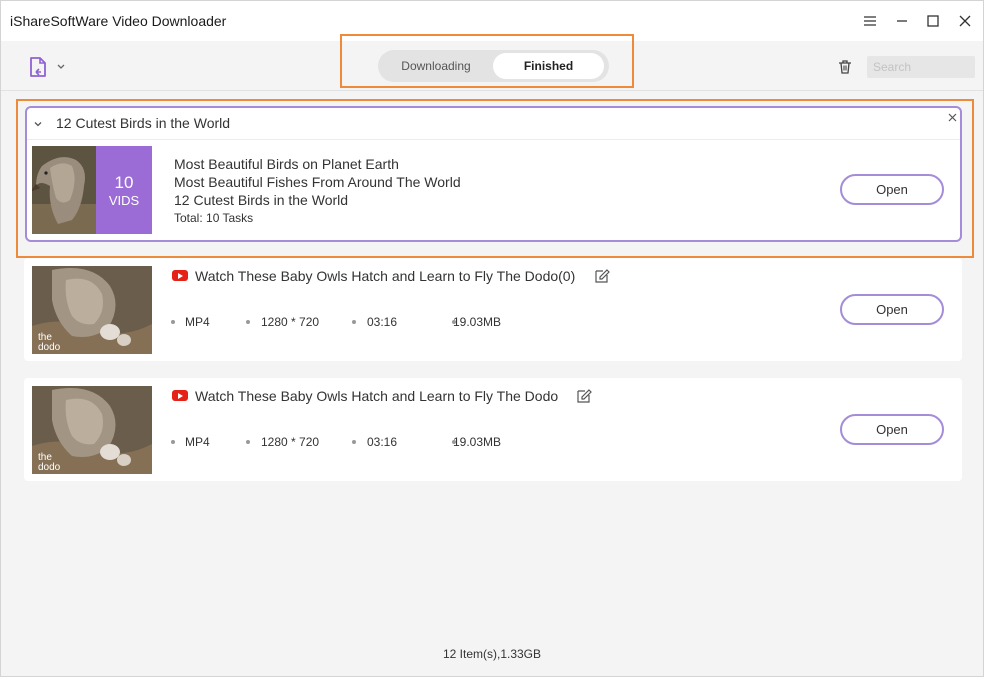 This screenshot has width=984, height=677. Describe the element at coordinates (870, 21) in the screenshot. I see `menu-icon` at that location.